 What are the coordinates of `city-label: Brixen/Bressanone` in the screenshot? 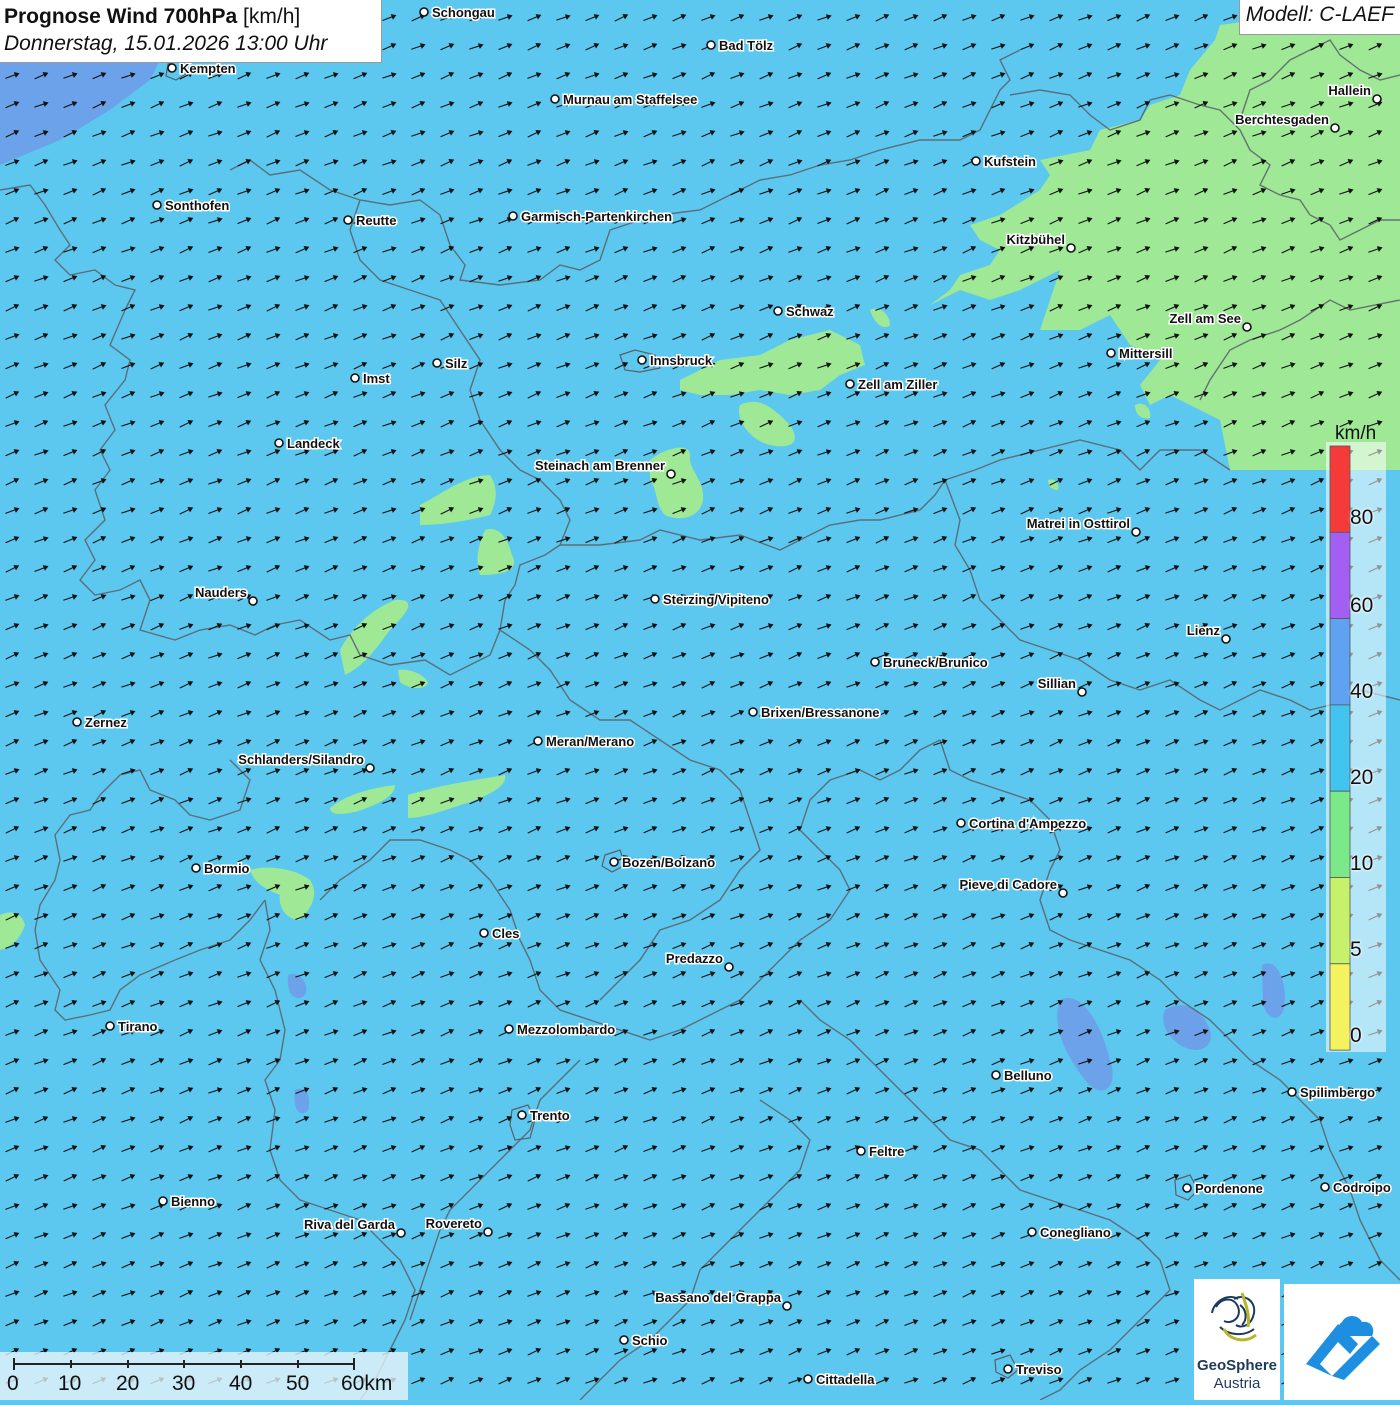 It's located at (820, 712).